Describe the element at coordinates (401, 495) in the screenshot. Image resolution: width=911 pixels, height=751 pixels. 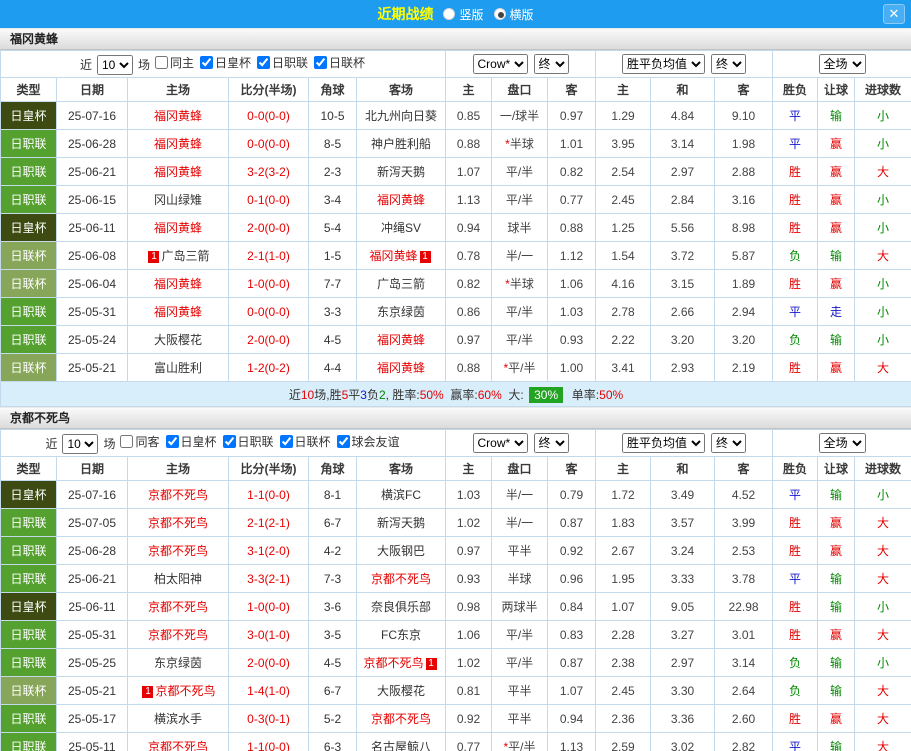
I see `team-name: 横滨FC` at that location.